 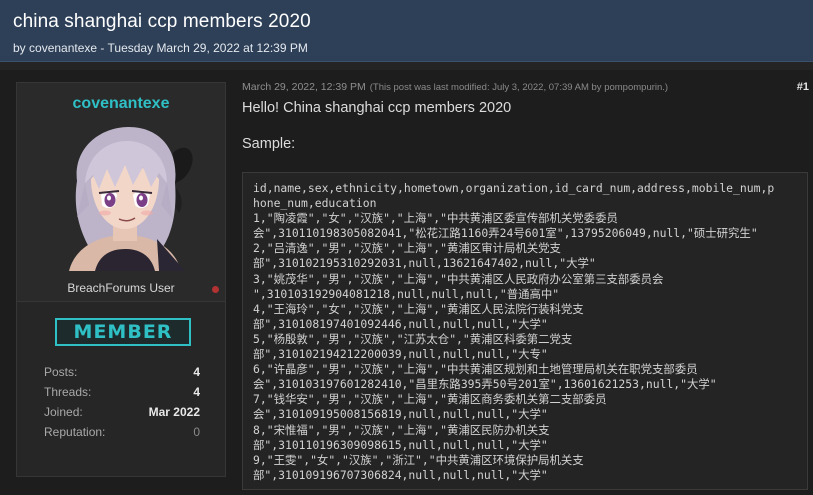 What do you see at coordinates (121, 104) in the screenshot?
I see `author-username-link: covenantexe` at bounding box center [121, 104].